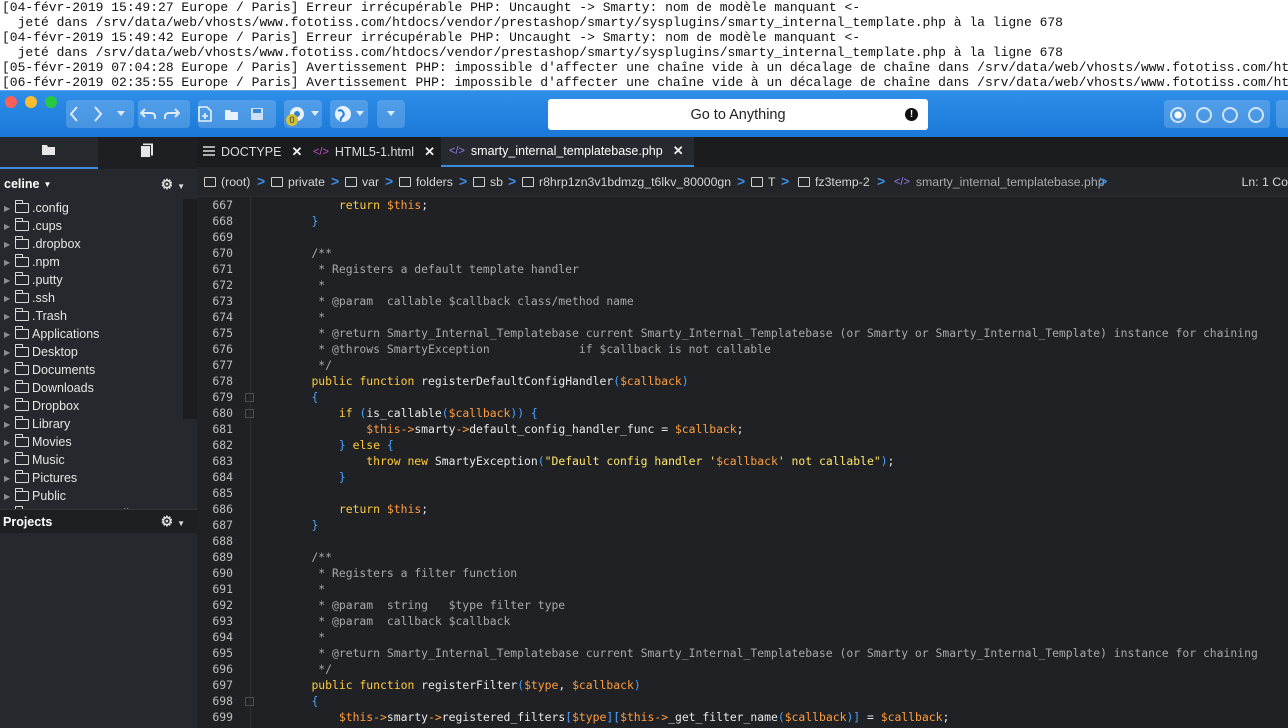  I want to click on tab-places, so click(49, 153).